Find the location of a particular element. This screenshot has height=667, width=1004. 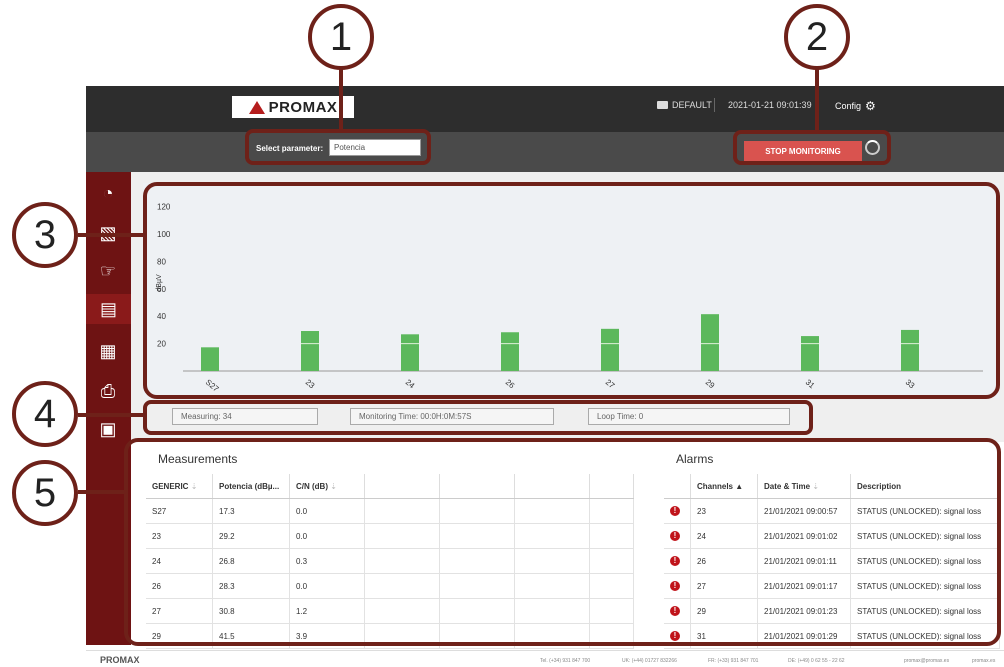

printer-icon: ⎙ is located at coordinates (108, 391).